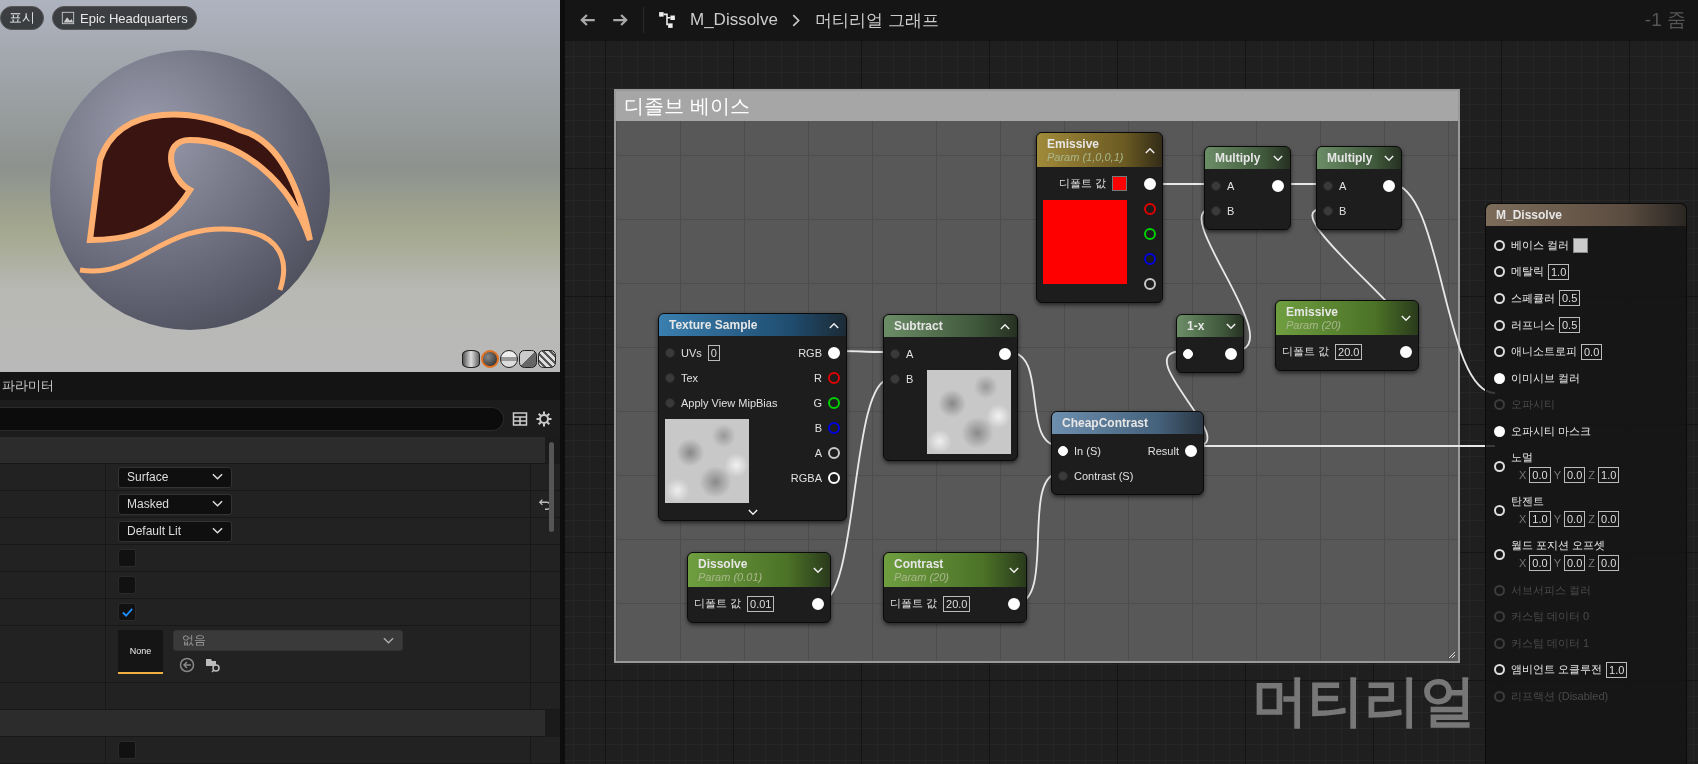  Describe the element at coordinates (1527, 502) in the screenshot. I see `pin-label: 탄젠트` at that location.